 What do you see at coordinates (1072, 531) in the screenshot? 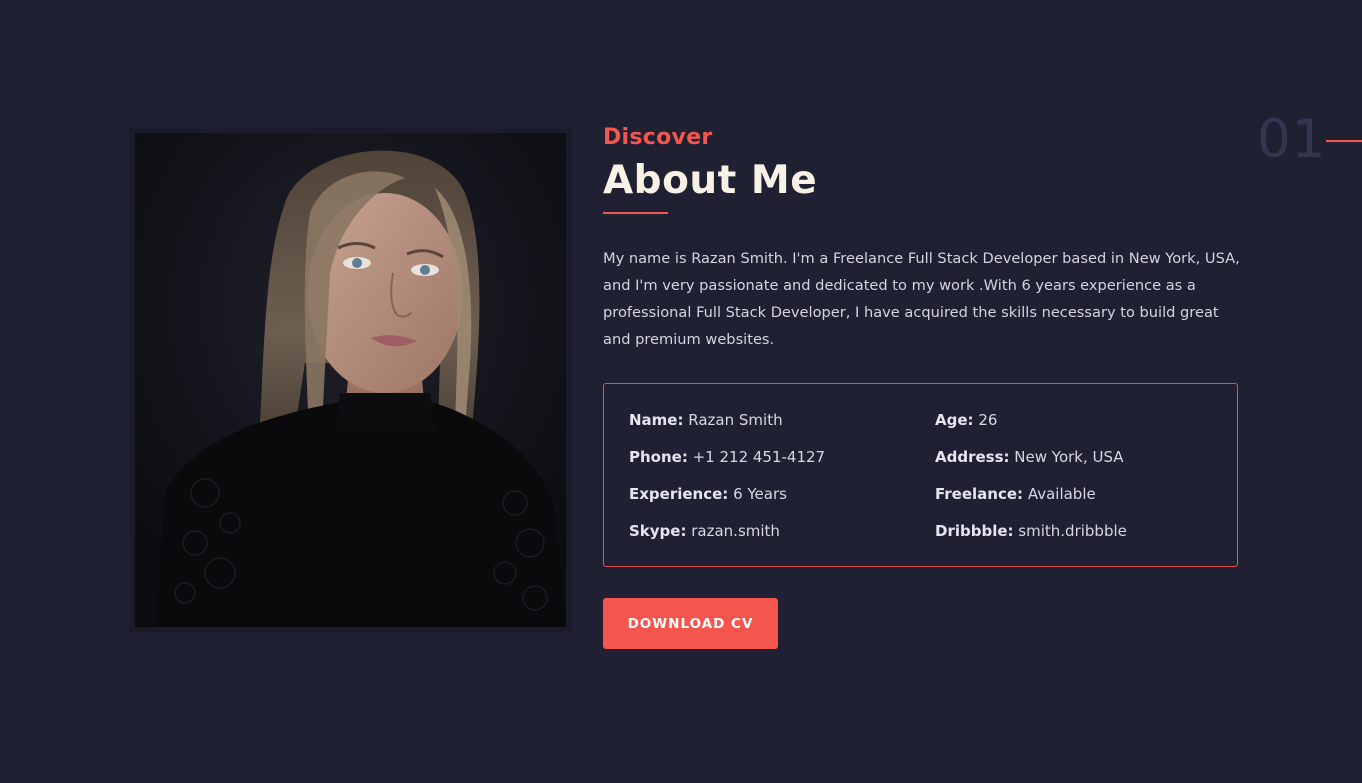
I see `info-dribbble-value: smith.dribbble` at bounding box center [1072, 531].